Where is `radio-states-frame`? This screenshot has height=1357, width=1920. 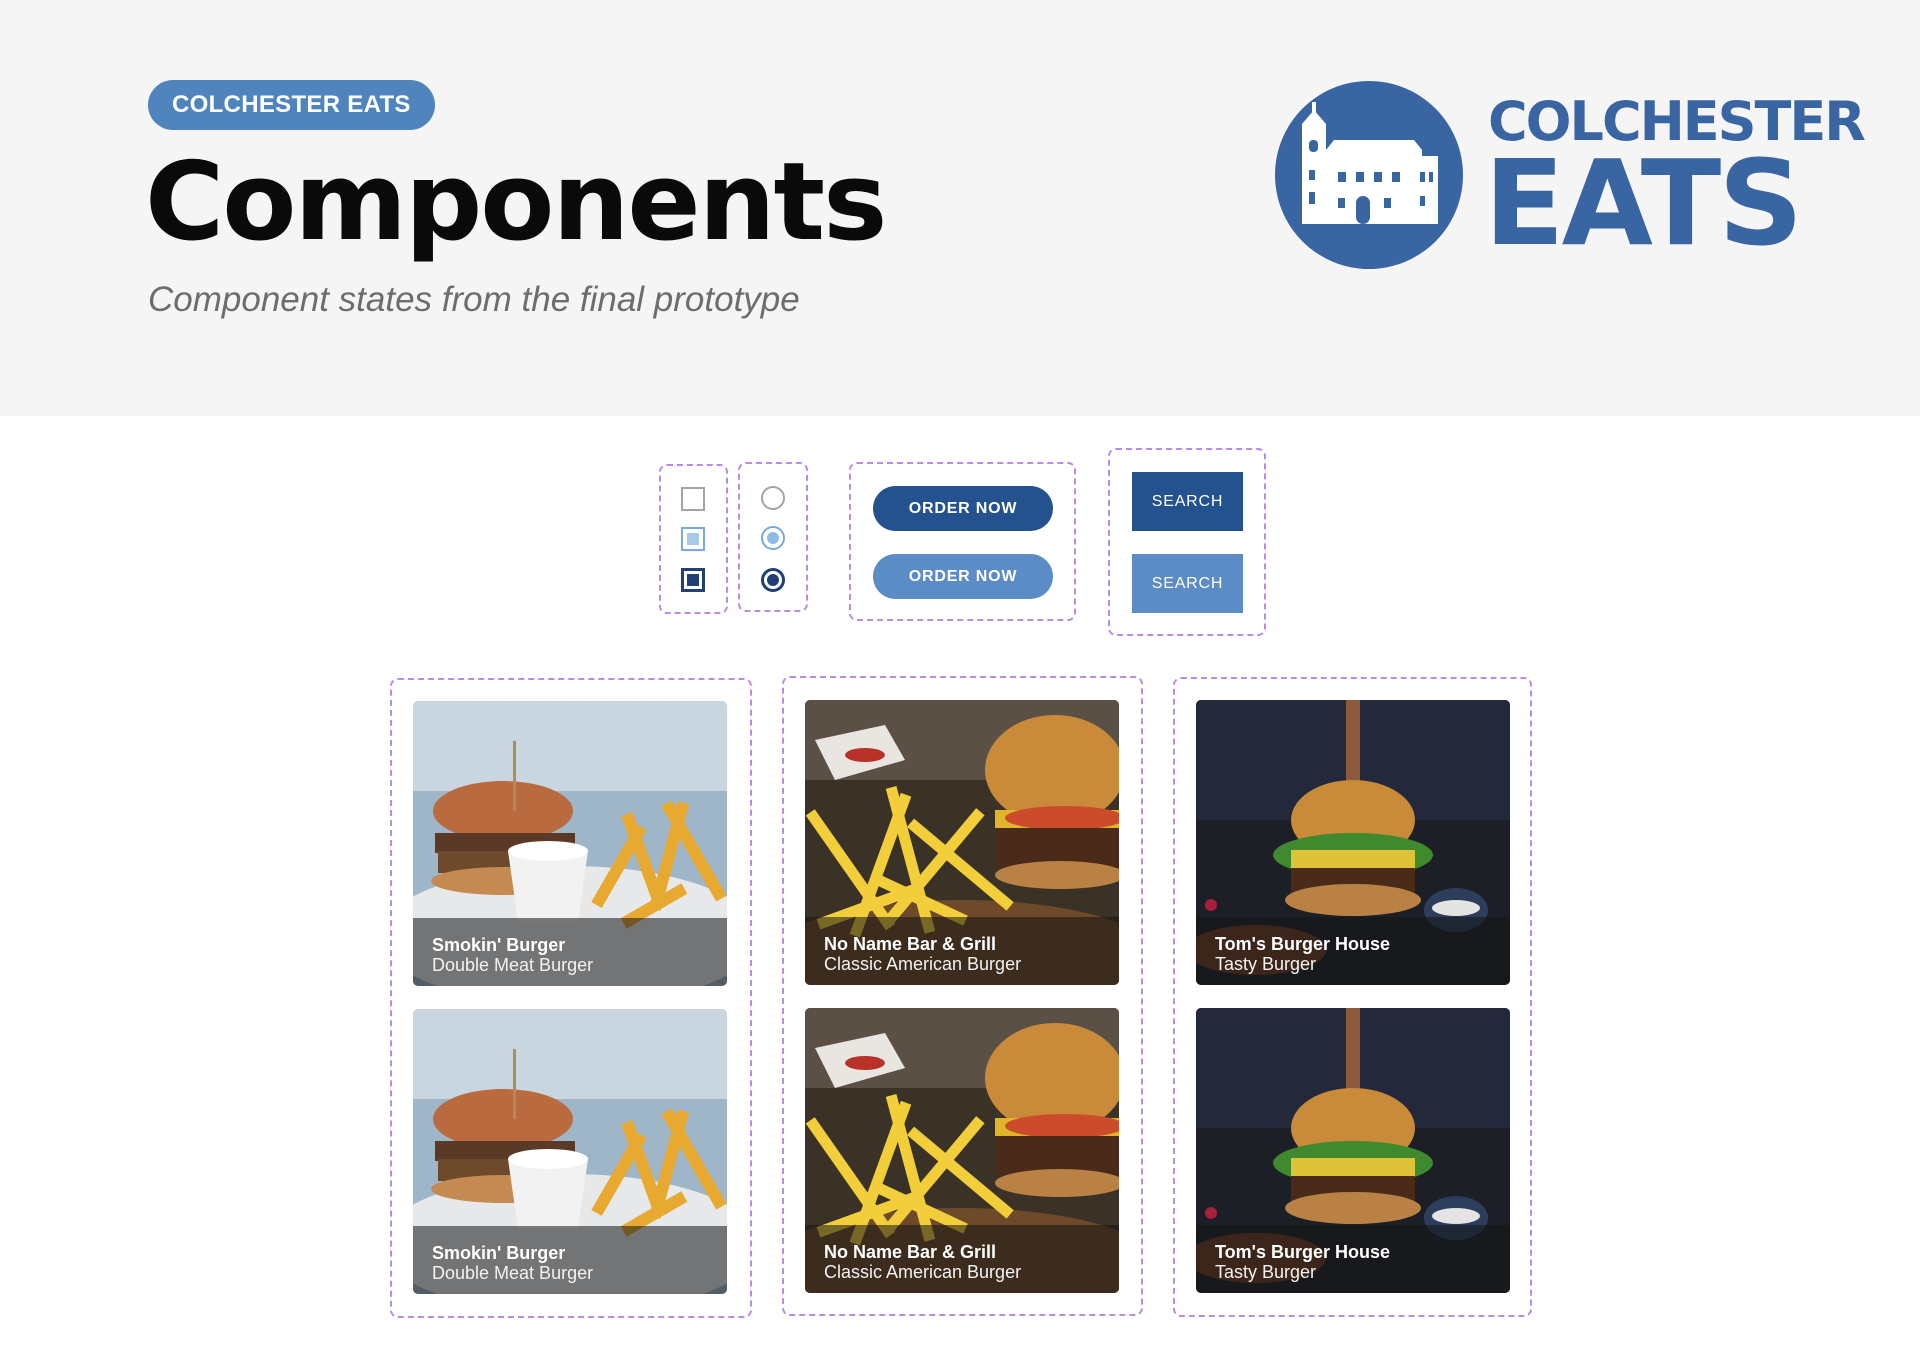 radio-states-frame is located at coordinates (773, 537).